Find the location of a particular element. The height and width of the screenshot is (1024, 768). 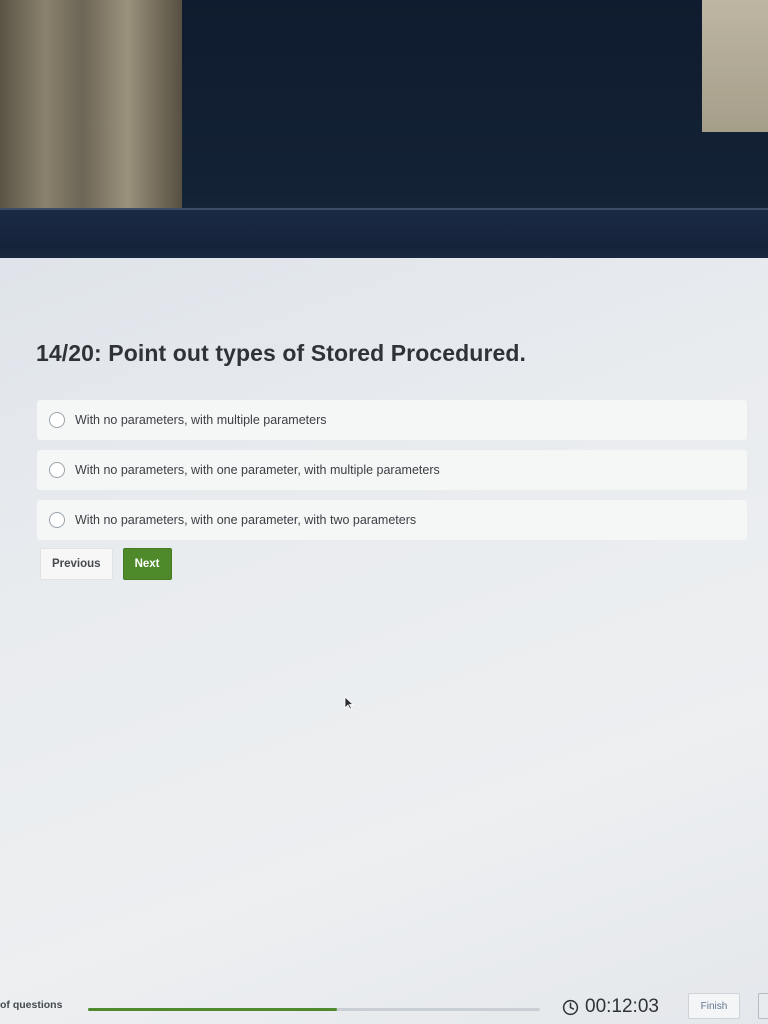

edge-control-button is located at coordinates (763, 1006).